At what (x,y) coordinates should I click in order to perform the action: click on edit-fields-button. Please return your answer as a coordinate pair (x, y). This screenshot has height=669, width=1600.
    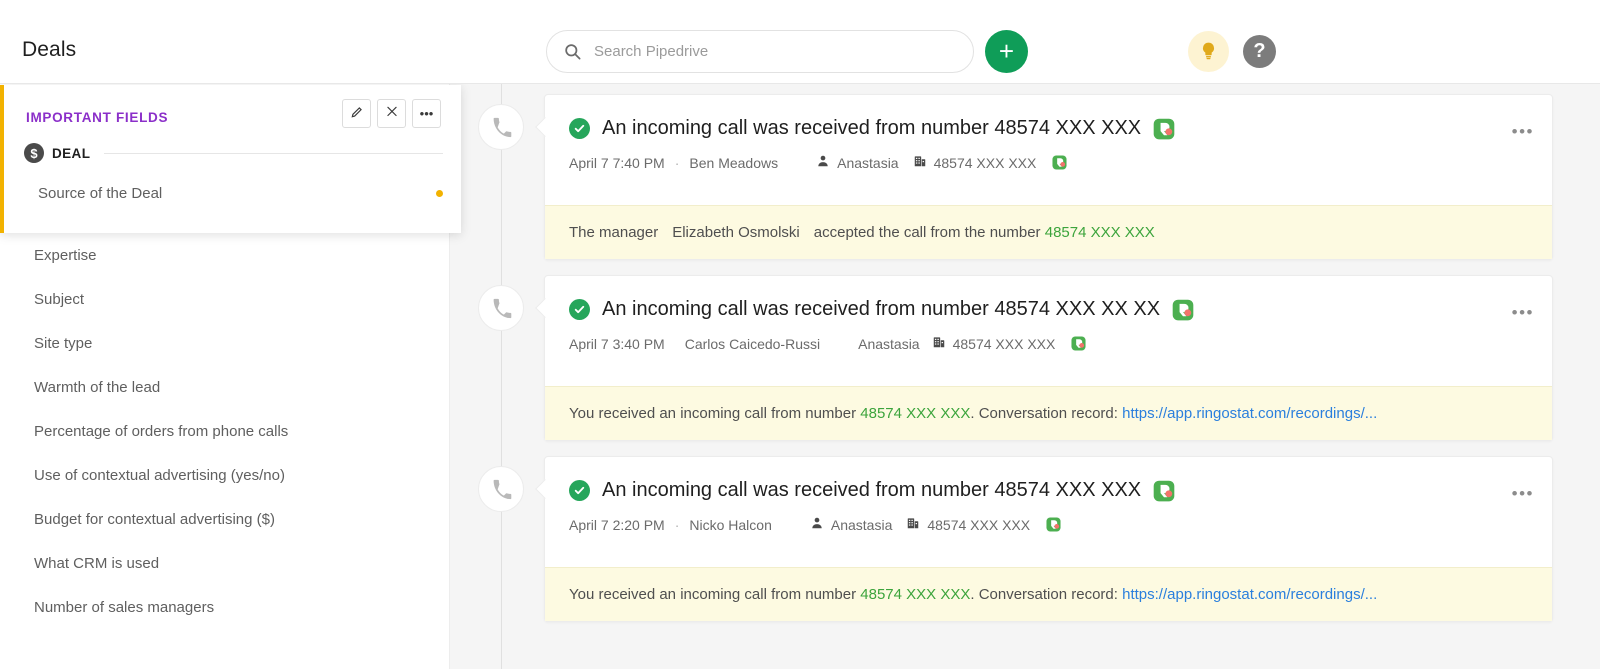
    Looking at the image, I should click on (356, 113).